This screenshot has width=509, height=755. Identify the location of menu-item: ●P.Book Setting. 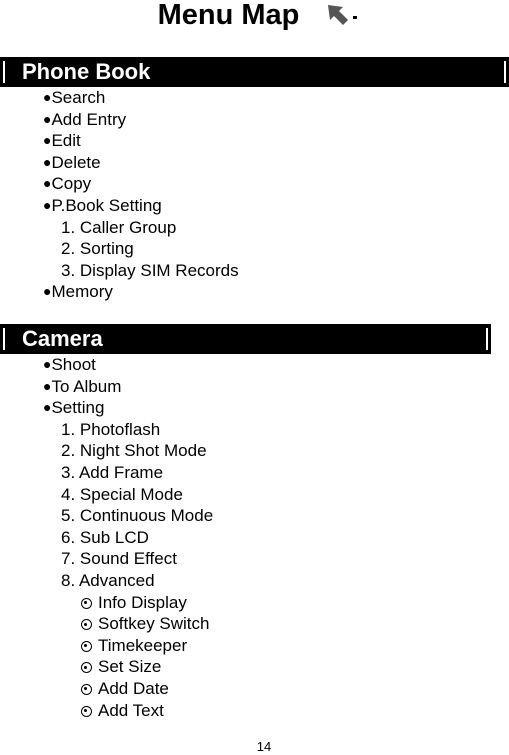
(102, 206).